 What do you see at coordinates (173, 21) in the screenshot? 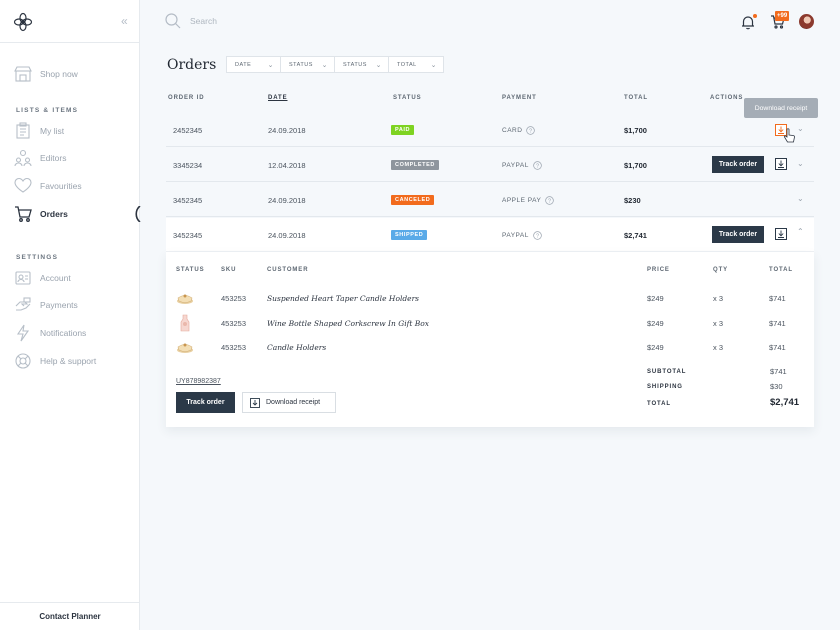
I see `search-icon` at bounding box center [173, 21].